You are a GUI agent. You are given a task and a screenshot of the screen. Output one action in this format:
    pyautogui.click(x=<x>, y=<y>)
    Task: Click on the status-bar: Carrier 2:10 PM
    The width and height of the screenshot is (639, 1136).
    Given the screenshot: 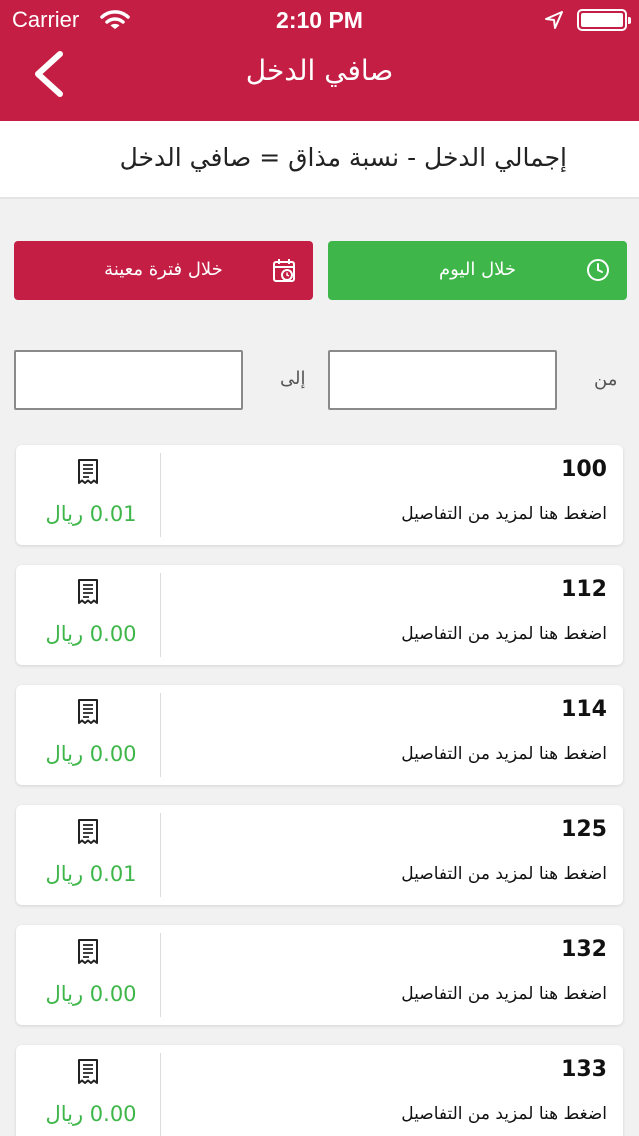 What is the action you would take?
    pyautogui.click(x=319, y=20)
    